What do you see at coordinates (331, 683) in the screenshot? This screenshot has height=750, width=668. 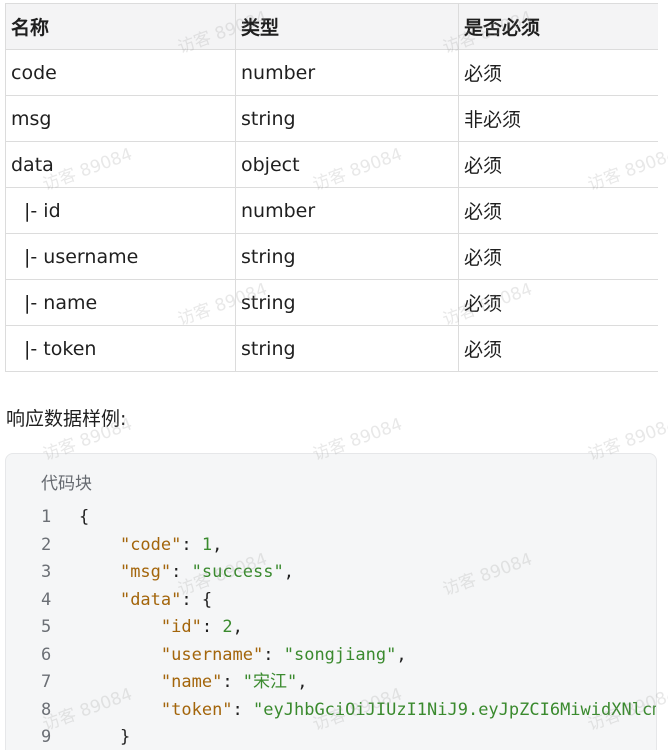 I see `code-line: 7 "name": "宋江",` at bounding box center [331, 683].